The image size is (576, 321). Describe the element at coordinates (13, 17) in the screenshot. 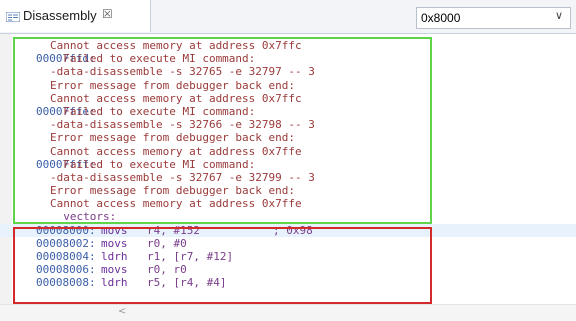

I see `disassembly-icon` at that location.